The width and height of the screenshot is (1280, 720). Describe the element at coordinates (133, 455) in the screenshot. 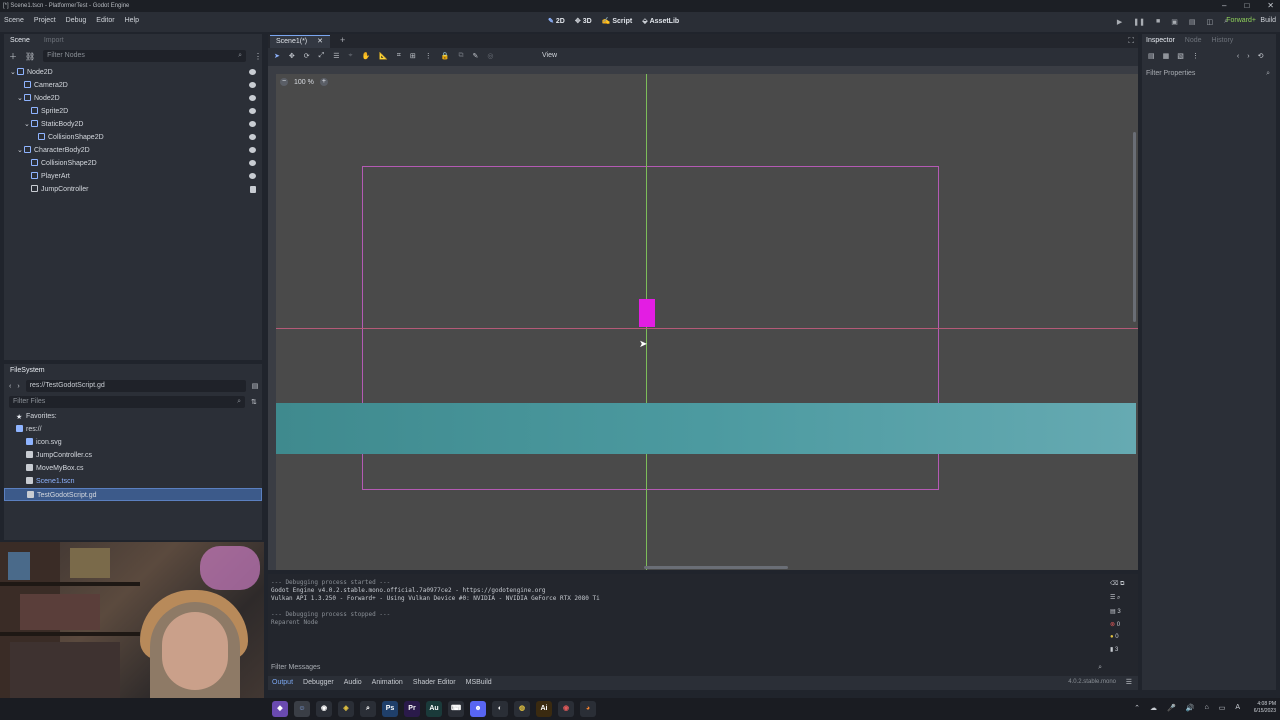

I see `file-item: JumpController.cs` at that location.